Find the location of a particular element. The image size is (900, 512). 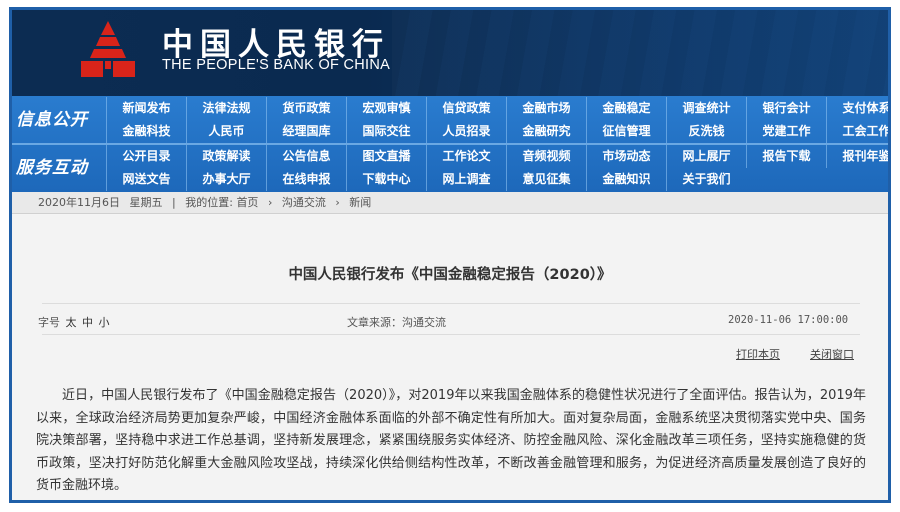

nav-item-financial-markets: 金融市场 is located at coordinates (546, 108).